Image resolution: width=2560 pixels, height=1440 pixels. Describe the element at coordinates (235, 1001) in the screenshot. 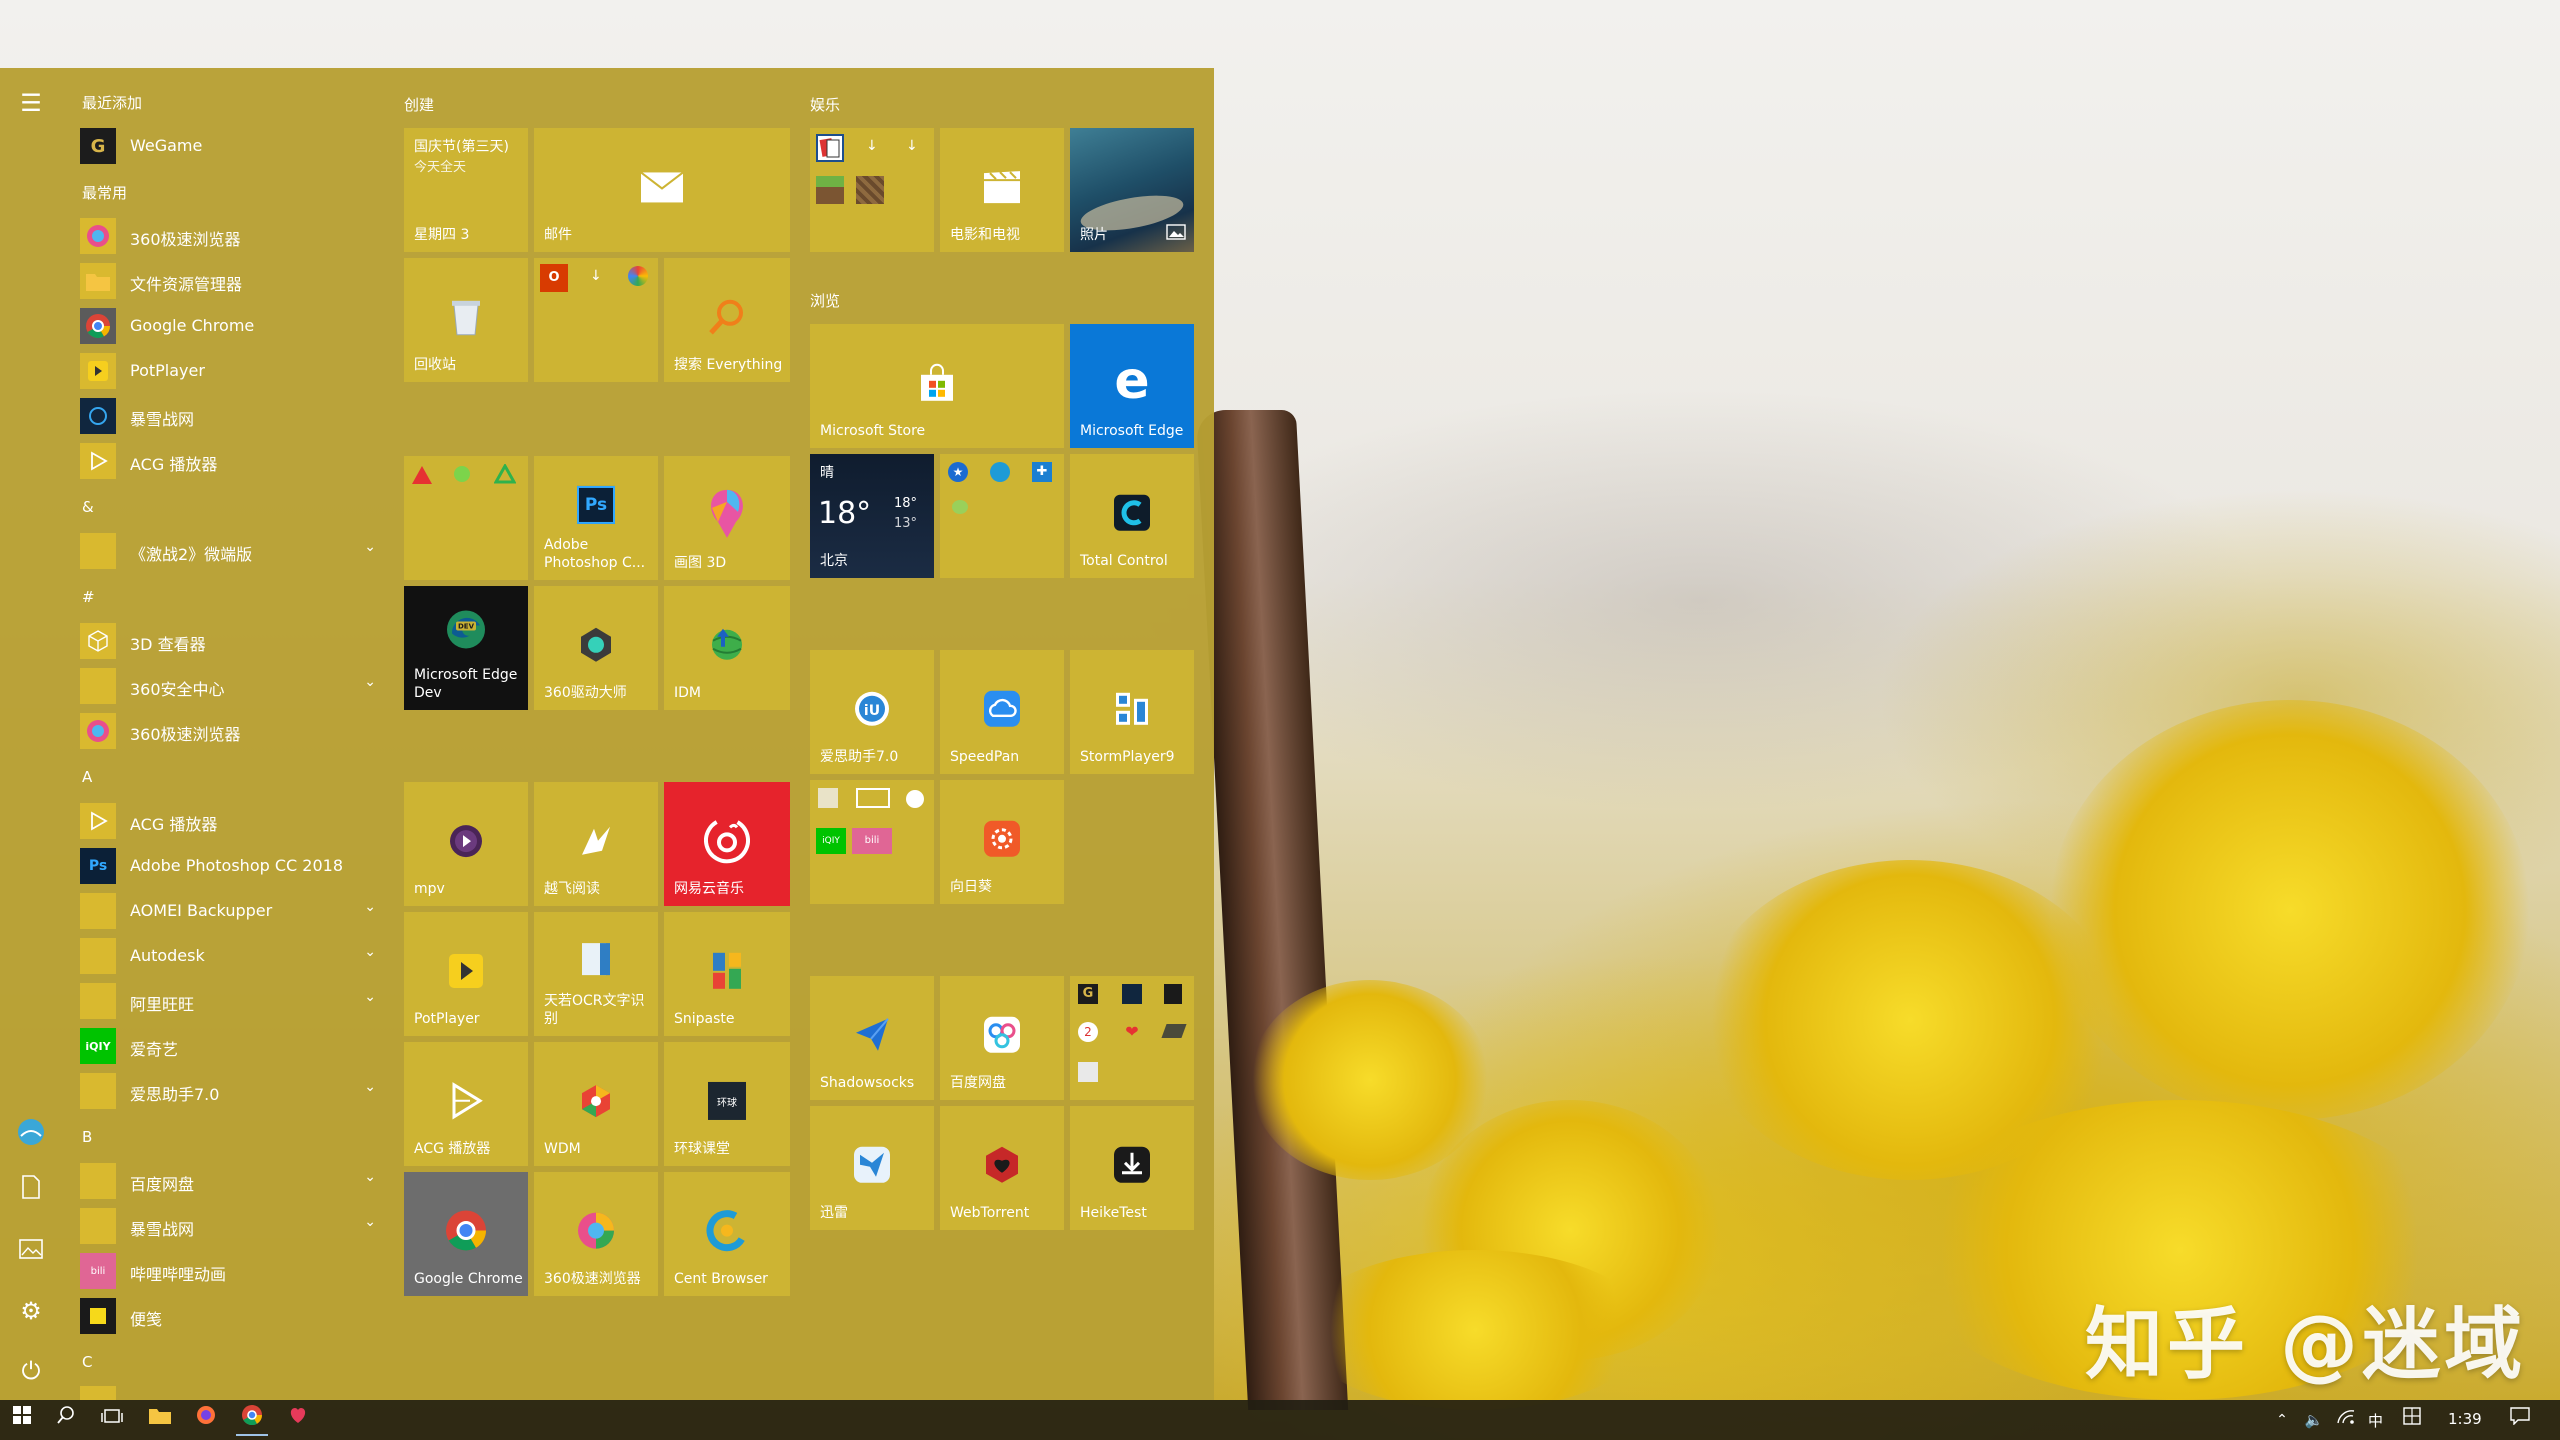

I see `list-item: 阿里旺旺 ⌄` at that location.